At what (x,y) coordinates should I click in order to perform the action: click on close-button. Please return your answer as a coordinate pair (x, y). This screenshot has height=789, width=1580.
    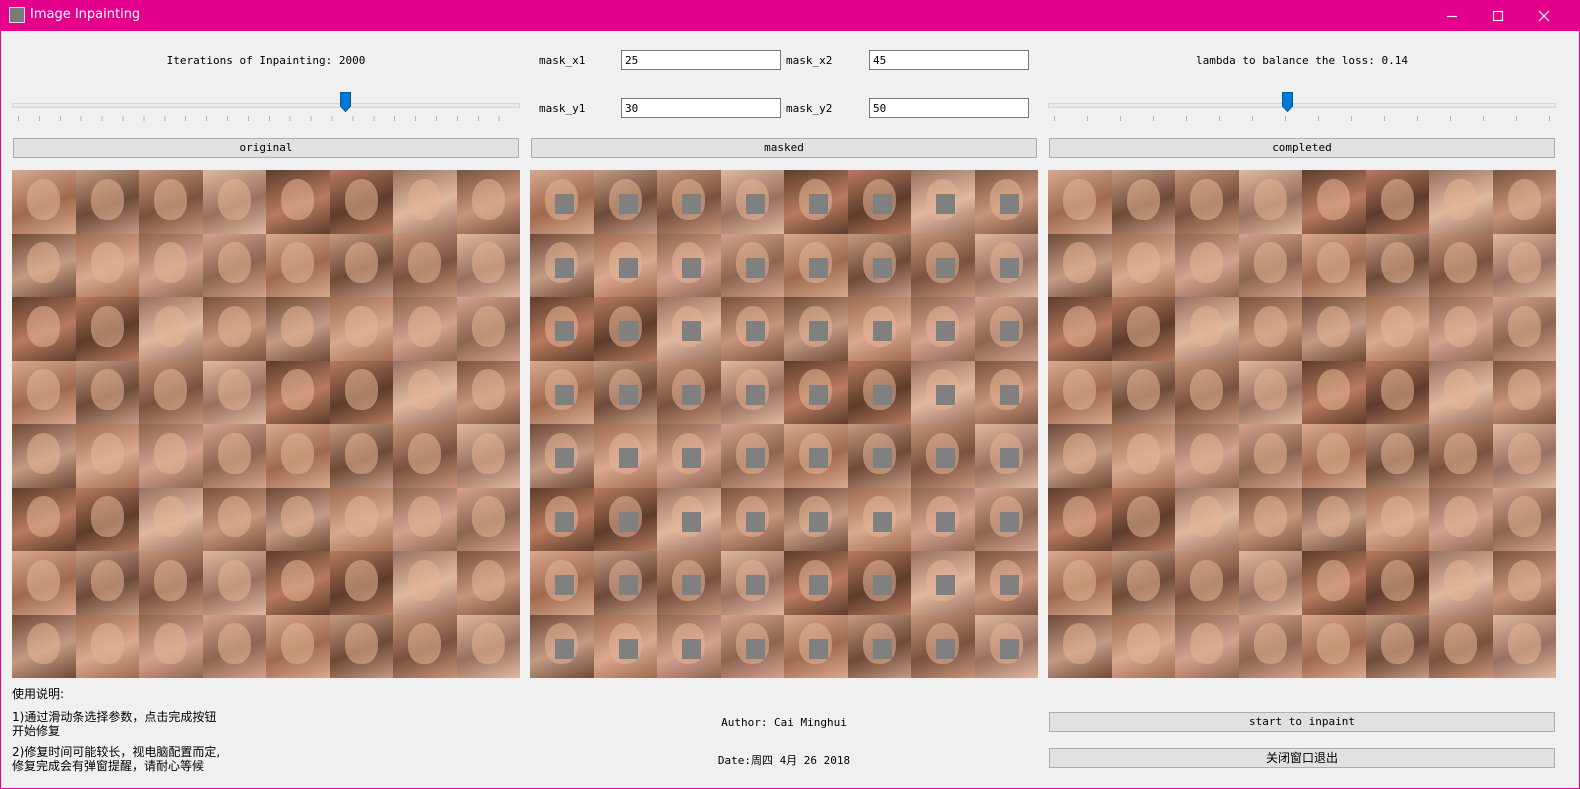
    Looking at the image, I should click on (1544, 15).